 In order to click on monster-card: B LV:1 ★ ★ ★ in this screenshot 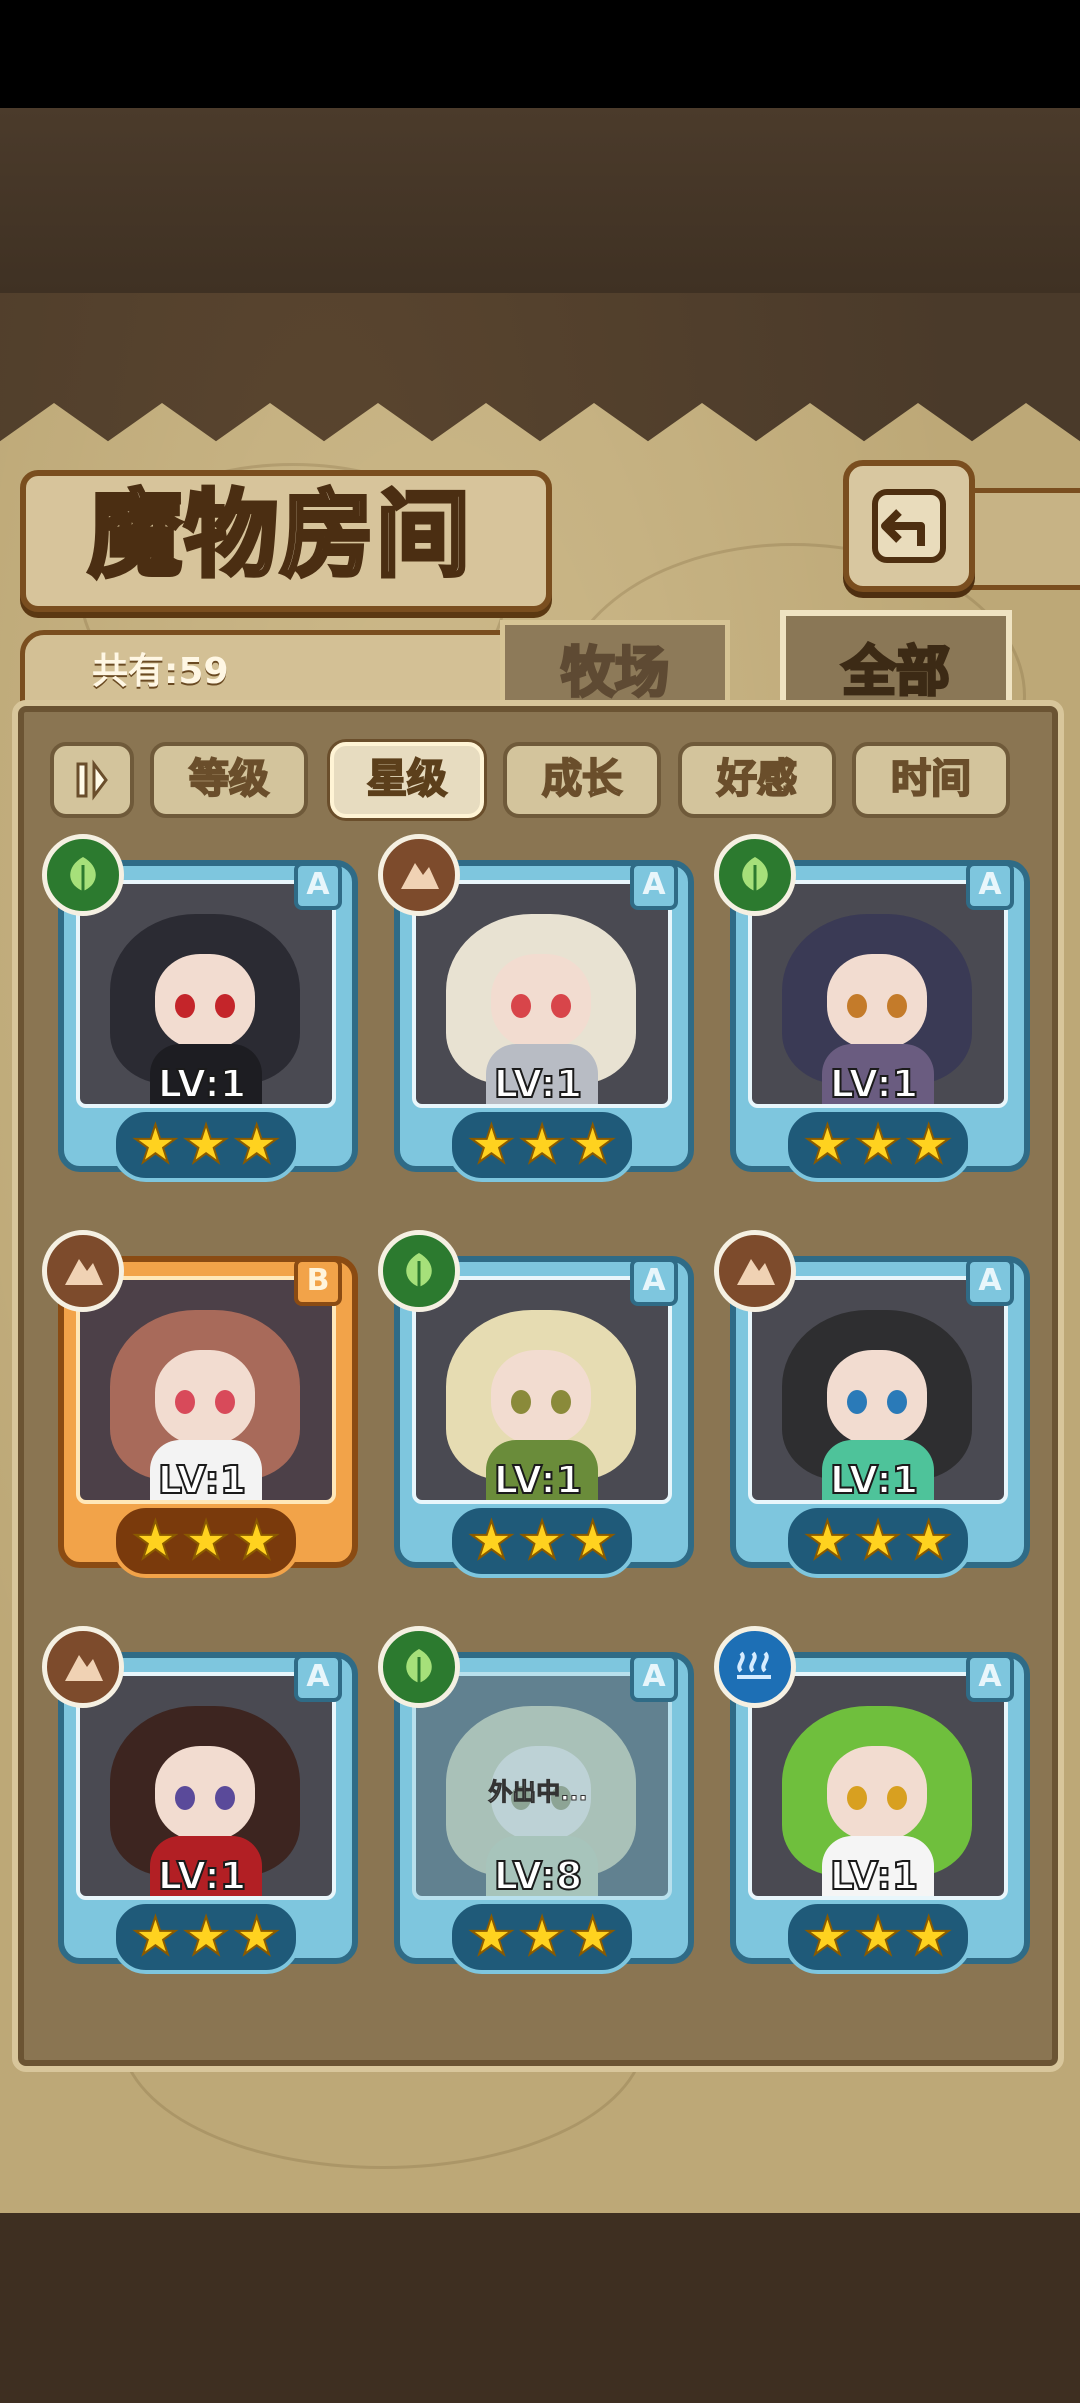, I will do `click(200, 1408)`.